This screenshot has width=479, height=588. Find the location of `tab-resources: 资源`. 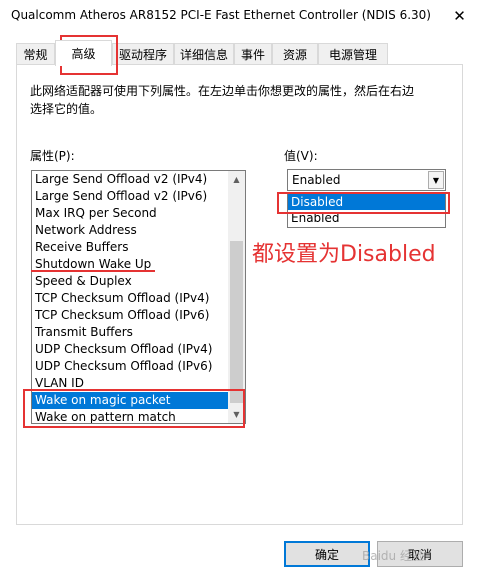

tab-resources: 资源 is located at coordinates (295, 54).